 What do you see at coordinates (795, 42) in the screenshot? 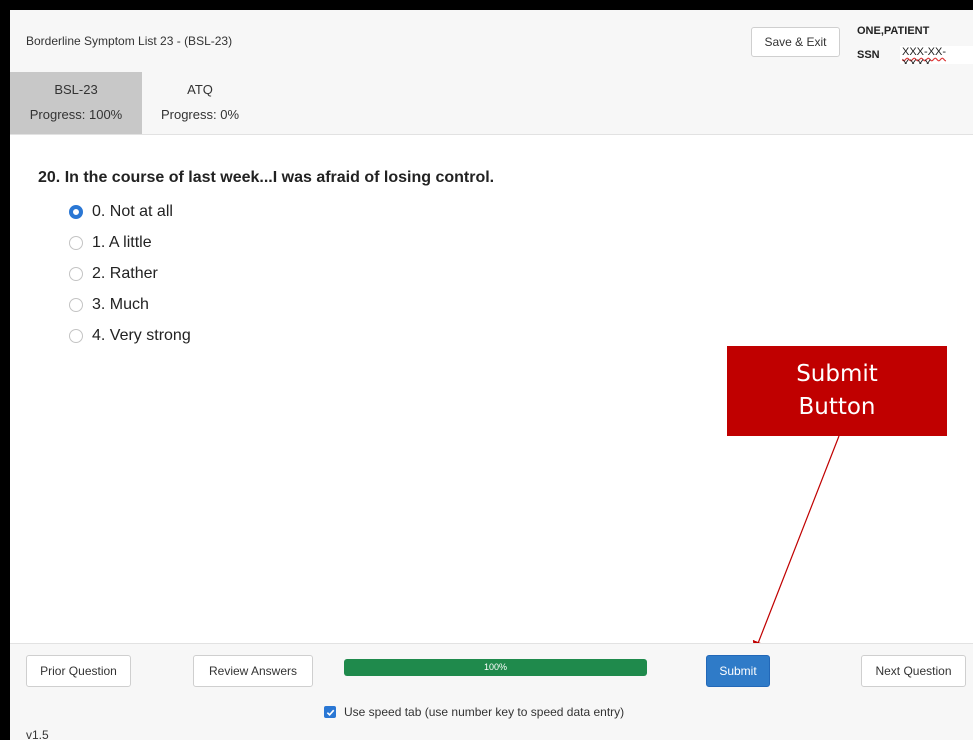
I see `save-exit-button: Save & Exit` at bounding box center [795, 42].